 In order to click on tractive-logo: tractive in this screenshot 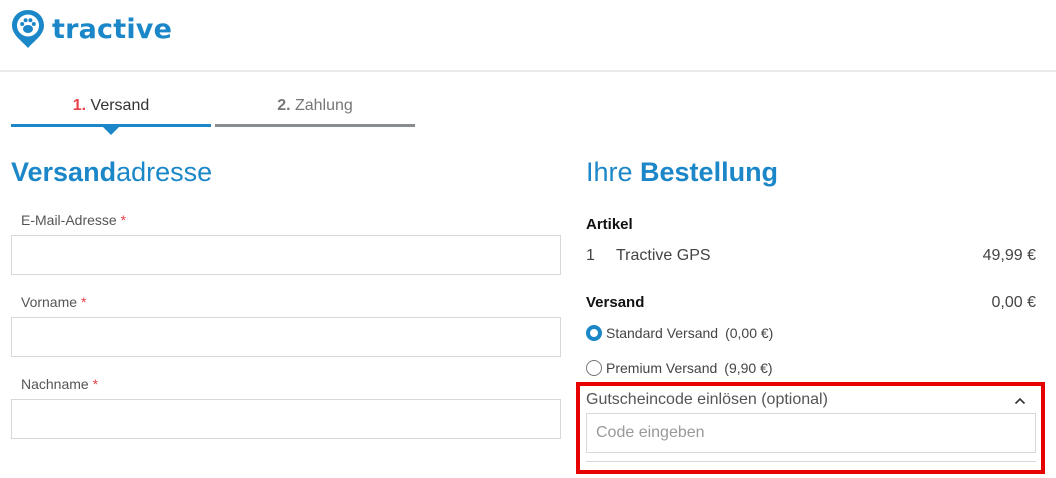, I will do `click(91, 29)`.